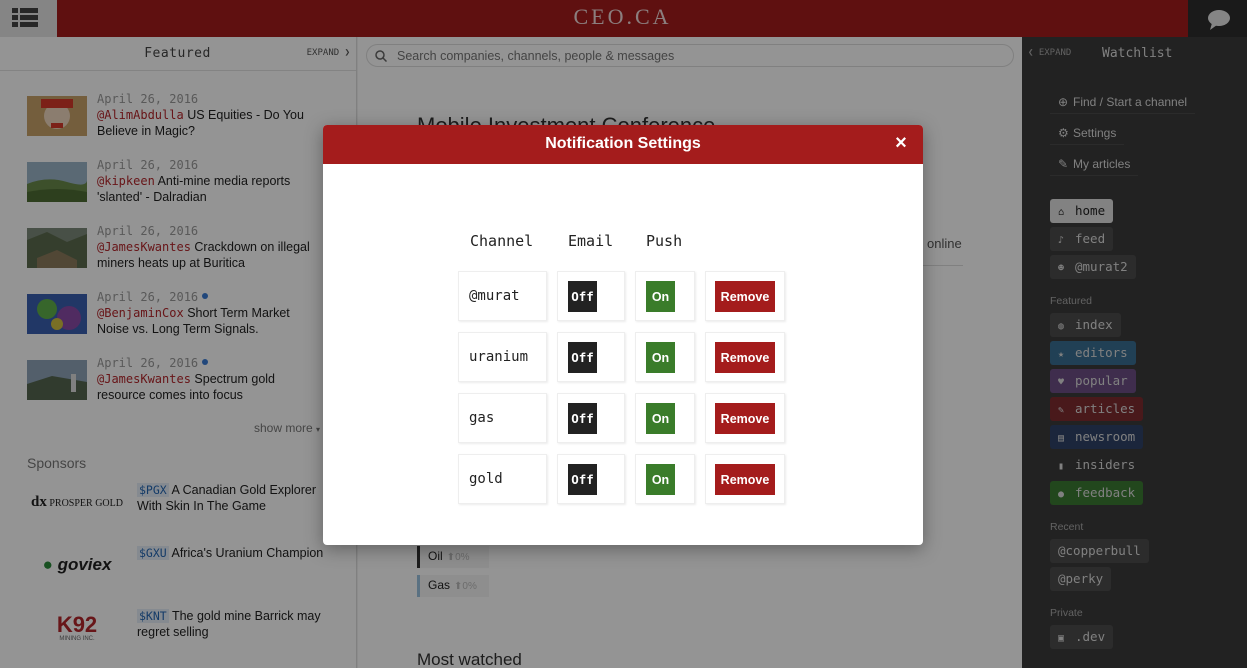  Describe the element at coordinates (664, 241) in the screenshot. I see `header-push: Push` at that location.